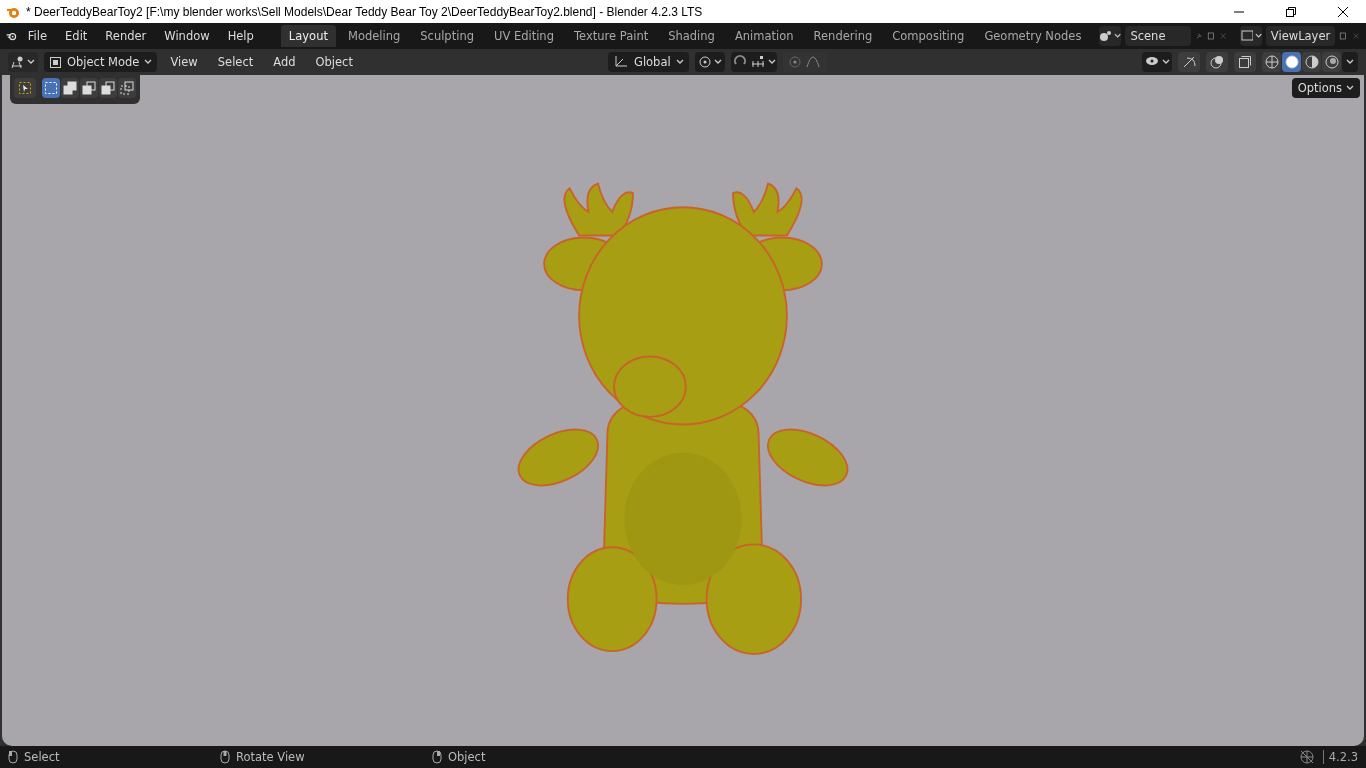 The width and height of the screenshot is (1366, 768). I want to click on view-layer-selector-button, so click(1250, 36).